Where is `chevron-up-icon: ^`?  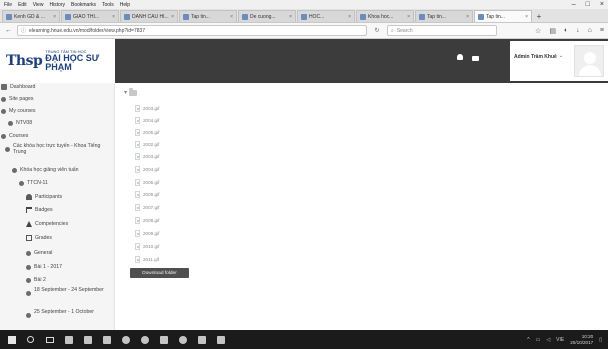 chevron-up-icon: ^ is located at coordinates (528, 340).